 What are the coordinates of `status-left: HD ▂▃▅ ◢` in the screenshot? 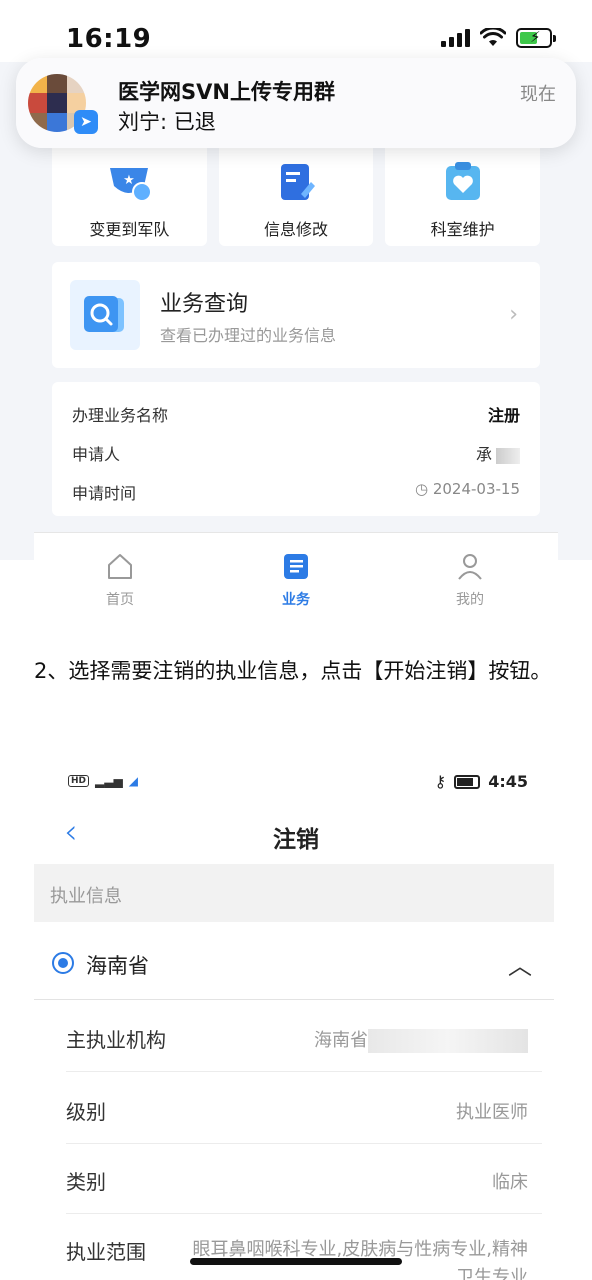 It's located at (103, 781).